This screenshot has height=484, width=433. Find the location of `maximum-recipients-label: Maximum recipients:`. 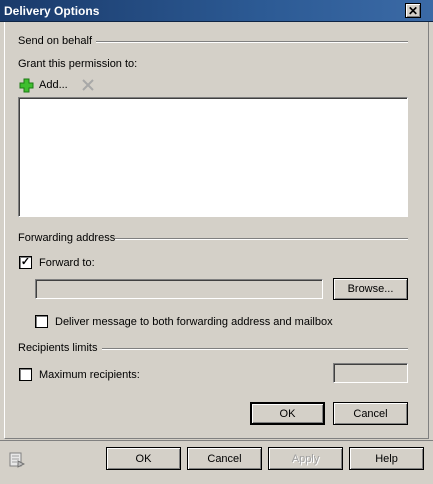

maximum-recipients-label: Maximum recipients: is located at coordinates (89, 375).